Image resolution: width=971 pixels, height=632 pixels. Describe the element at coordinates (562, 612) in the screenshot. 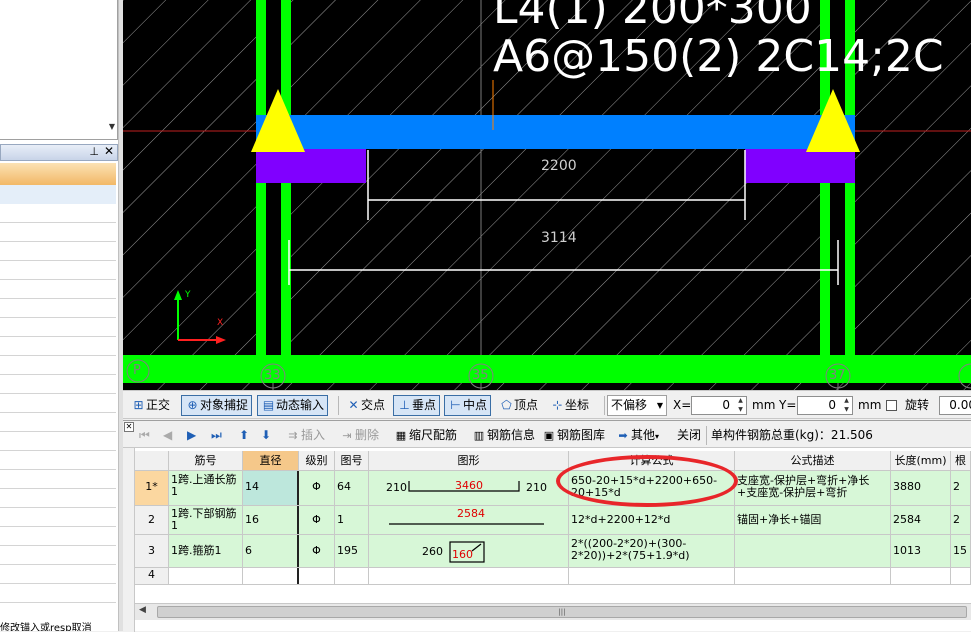

I see `scrollbar-thumb: |||` at that location.